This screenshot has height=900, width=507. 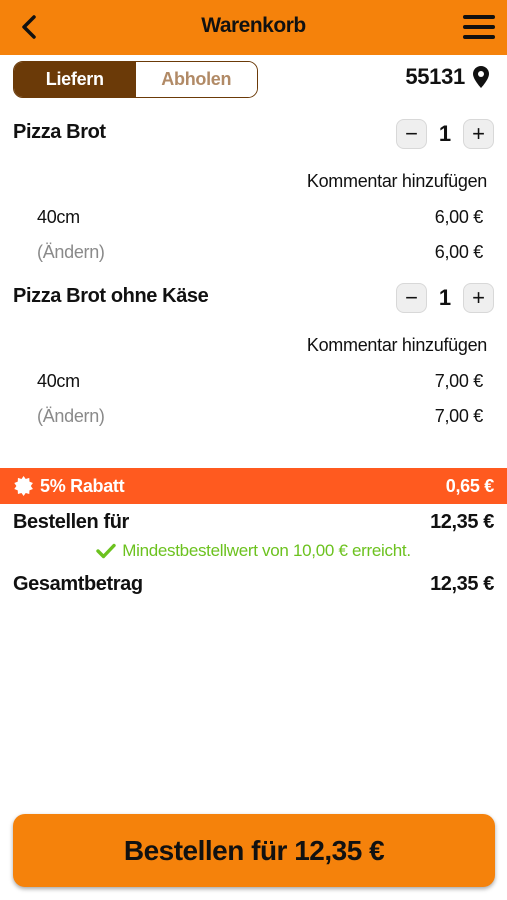 I want to click on badge-icon, so click(x=23, y=486).